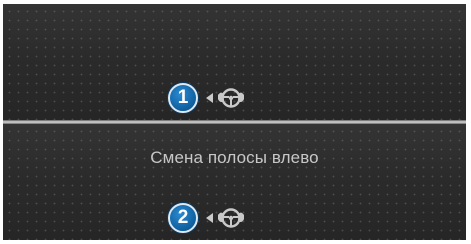  Describe the element at coordinates (183, 98) in the screenshot. I see `callout-badge-1: 1` at that location.